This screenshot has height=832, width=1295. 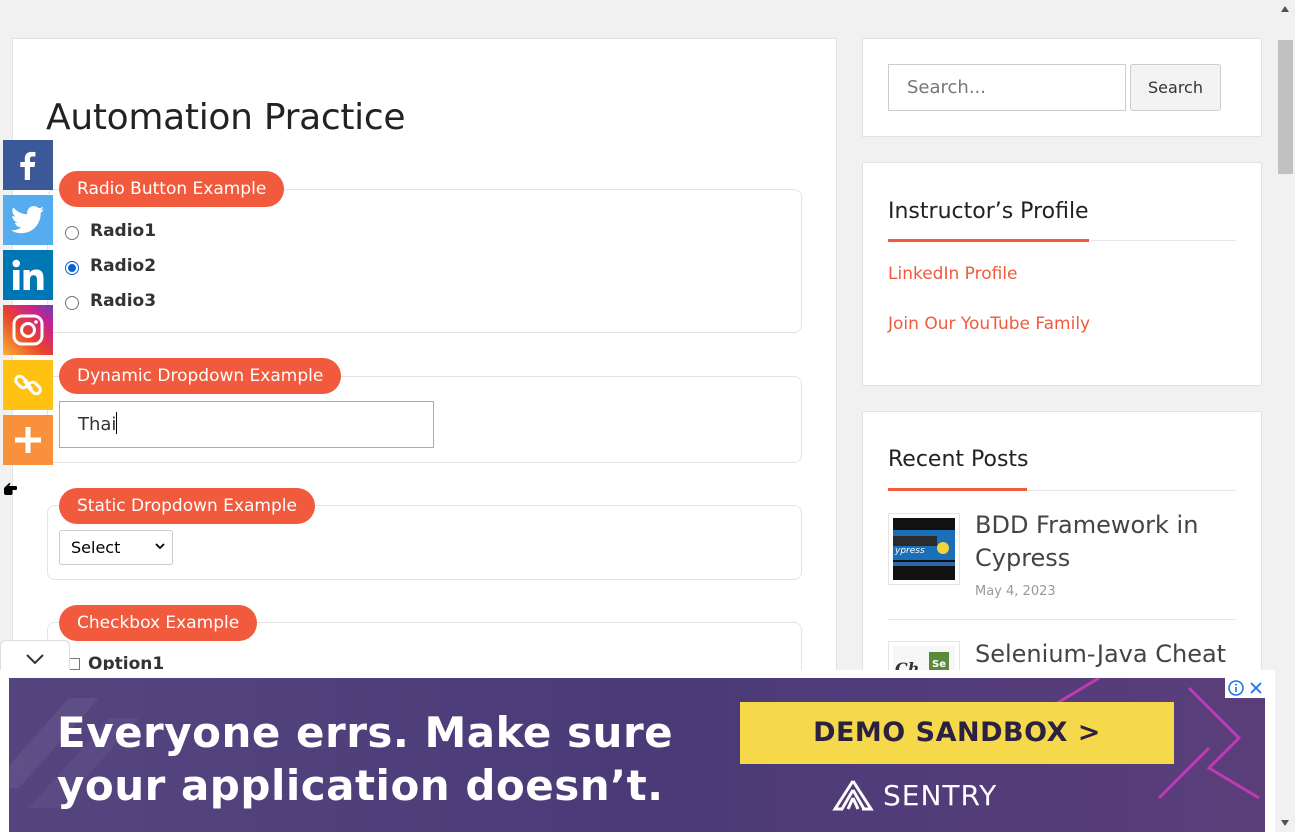 I want to click on close-icon, so click(x=1256, y=688).